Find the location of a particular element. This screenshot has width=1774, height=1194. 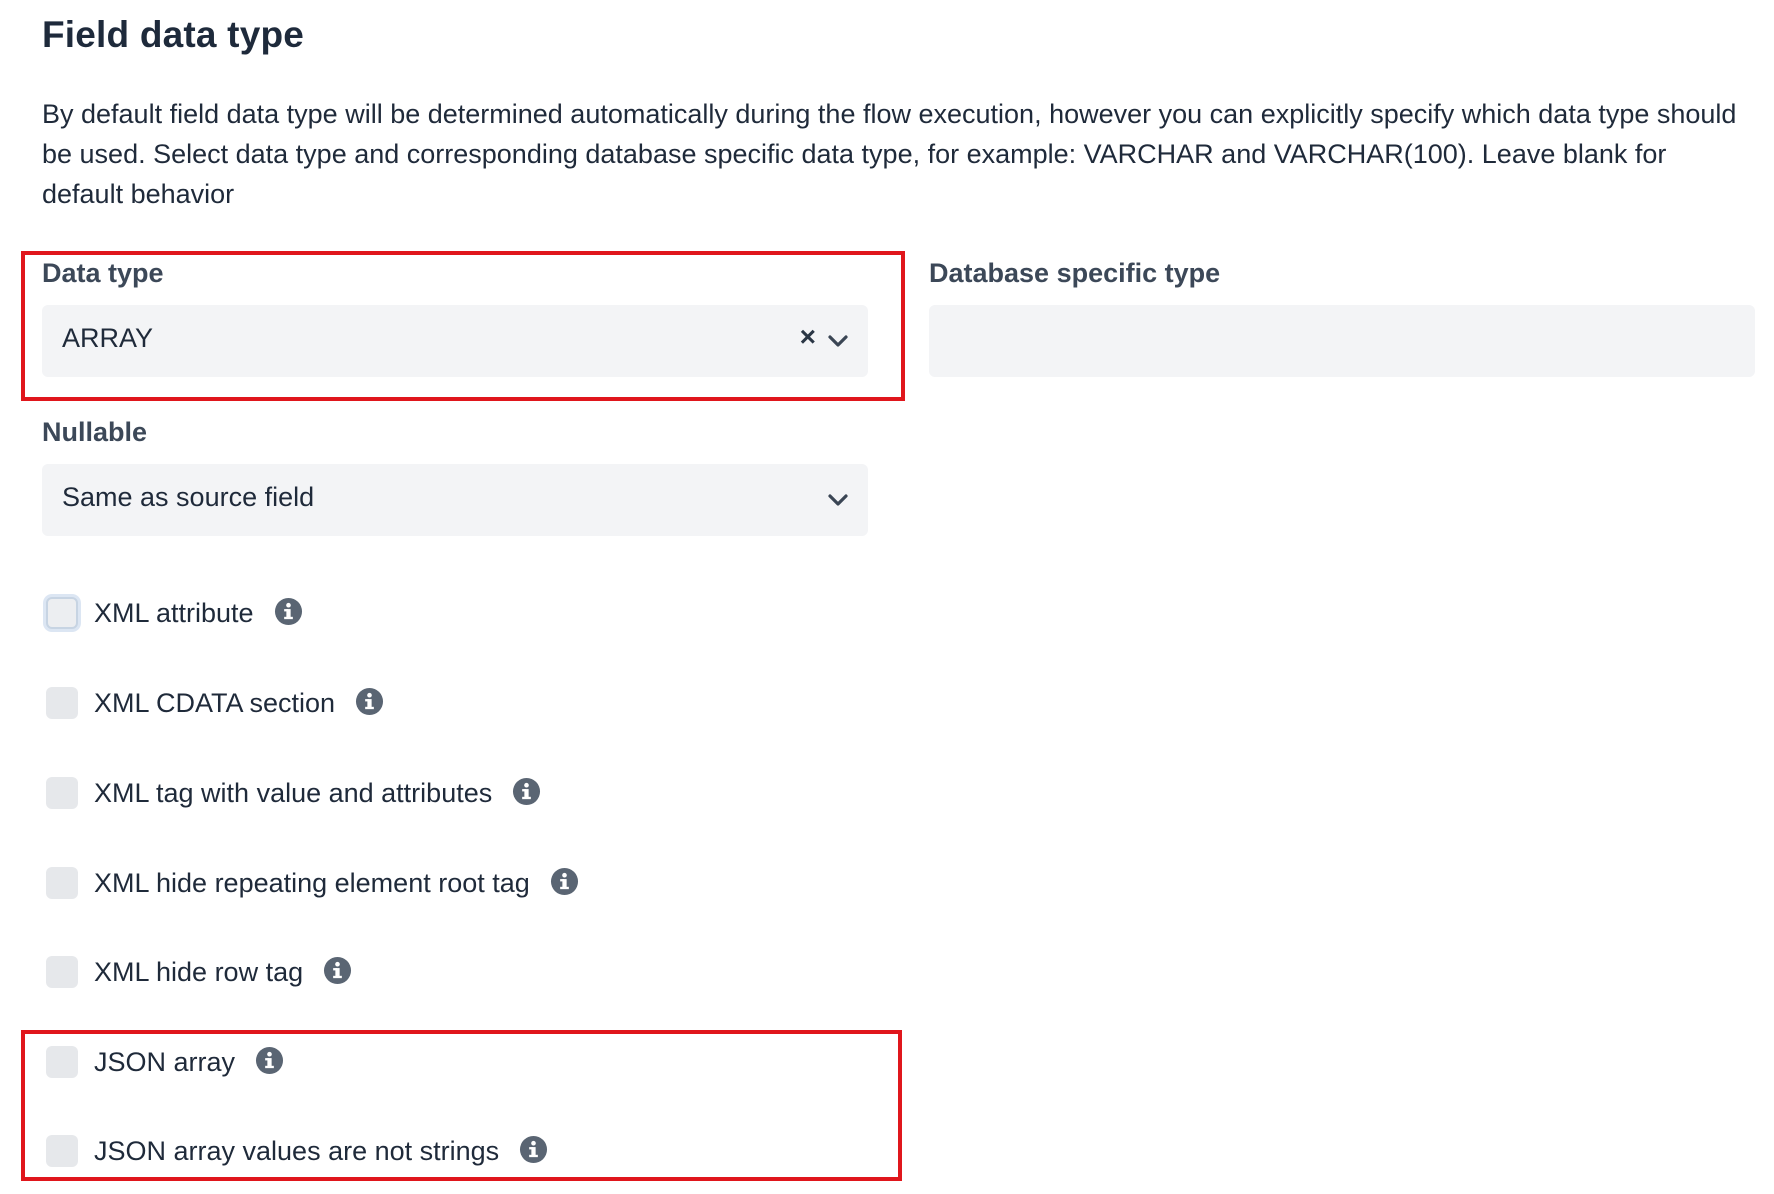

option-label: XML tag with value and attributes is located at coordinates (293, 793).